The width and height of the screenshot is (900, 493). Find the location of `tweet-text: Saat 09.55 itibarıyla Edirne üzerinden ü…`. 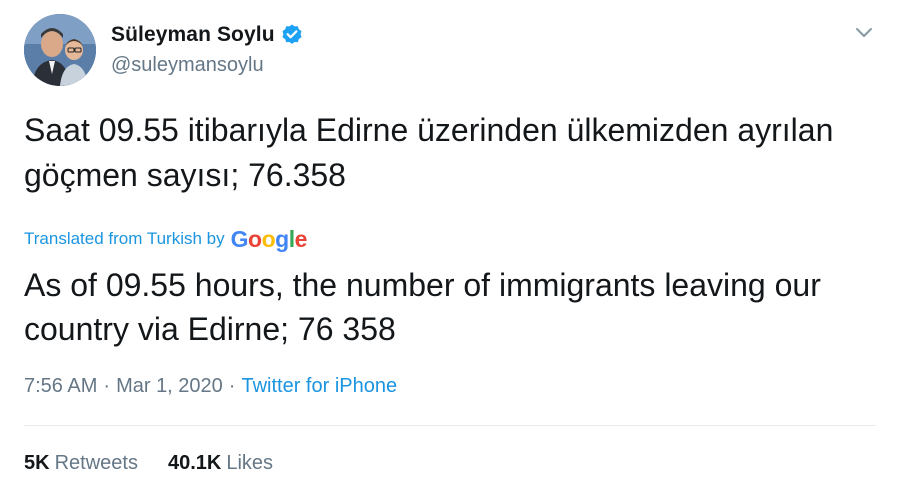

tweet-text: Saat 09.55 itibarıyla Edirne üzerinden ü… is located at coordinates (429, 152).